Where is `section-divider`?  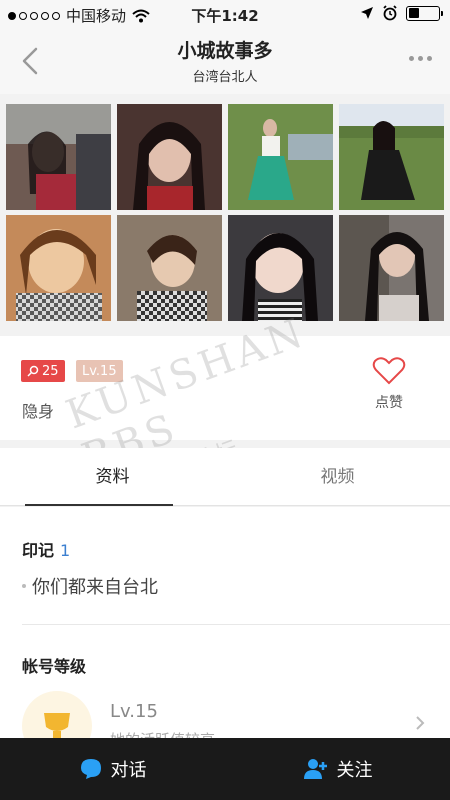 section-divider is located at coordinates (236, 624).